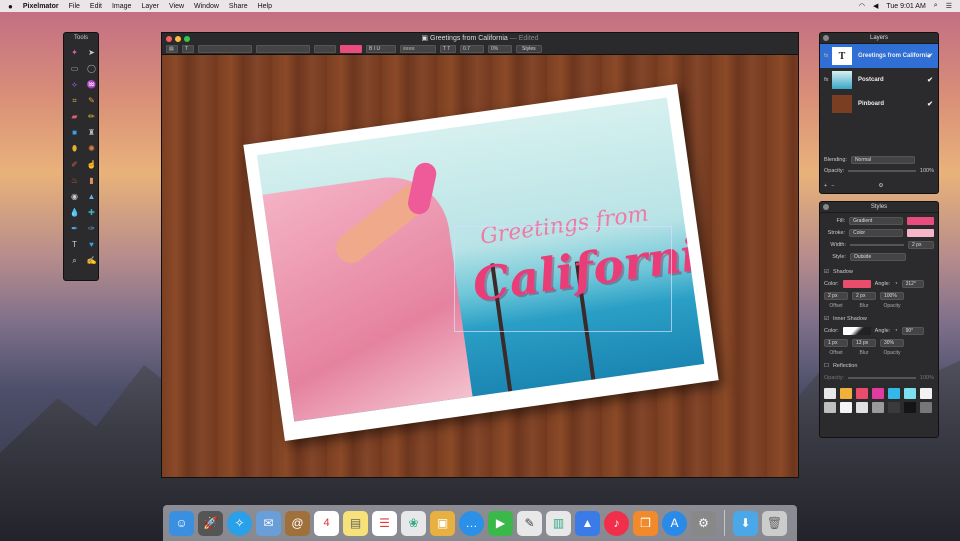 Image resolution: width=960 pixels, height=541 pixels. I want to click on layer-row: fx Postcard ✔, so click(879, 80).